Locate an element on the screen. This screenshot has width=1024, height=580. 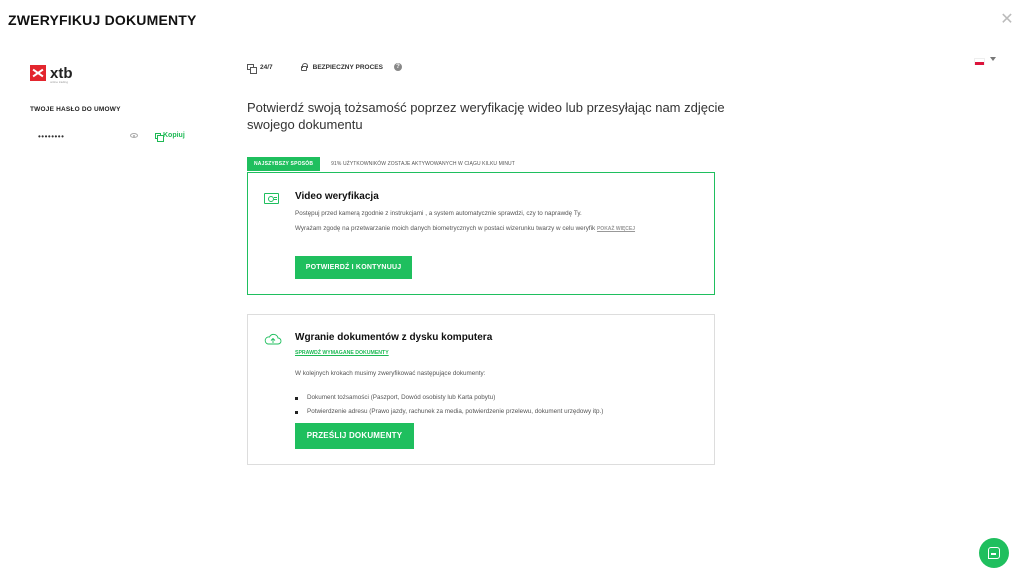
password-value: •••••••• is located at coordinates (51, 136).